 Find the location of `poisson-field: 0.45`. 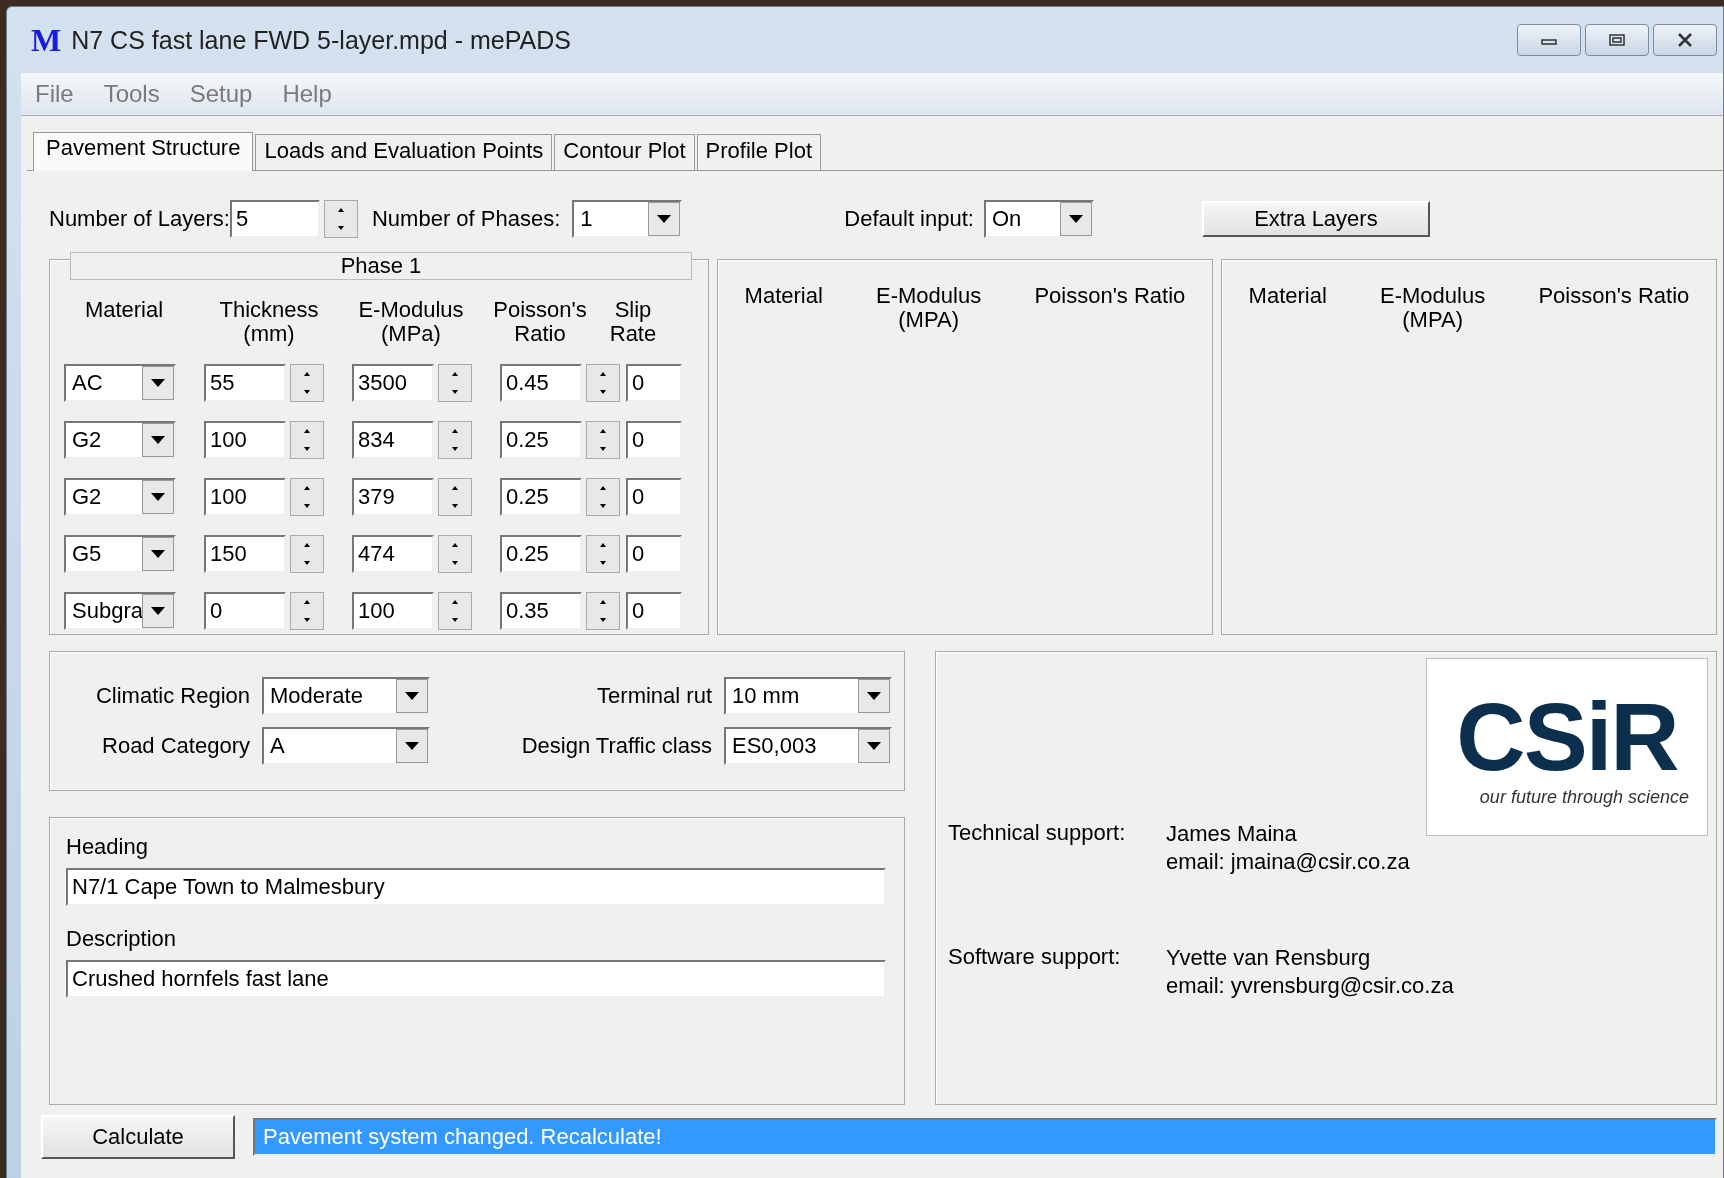

poisson-field: 0.45 is located at coordinates (541, 382).